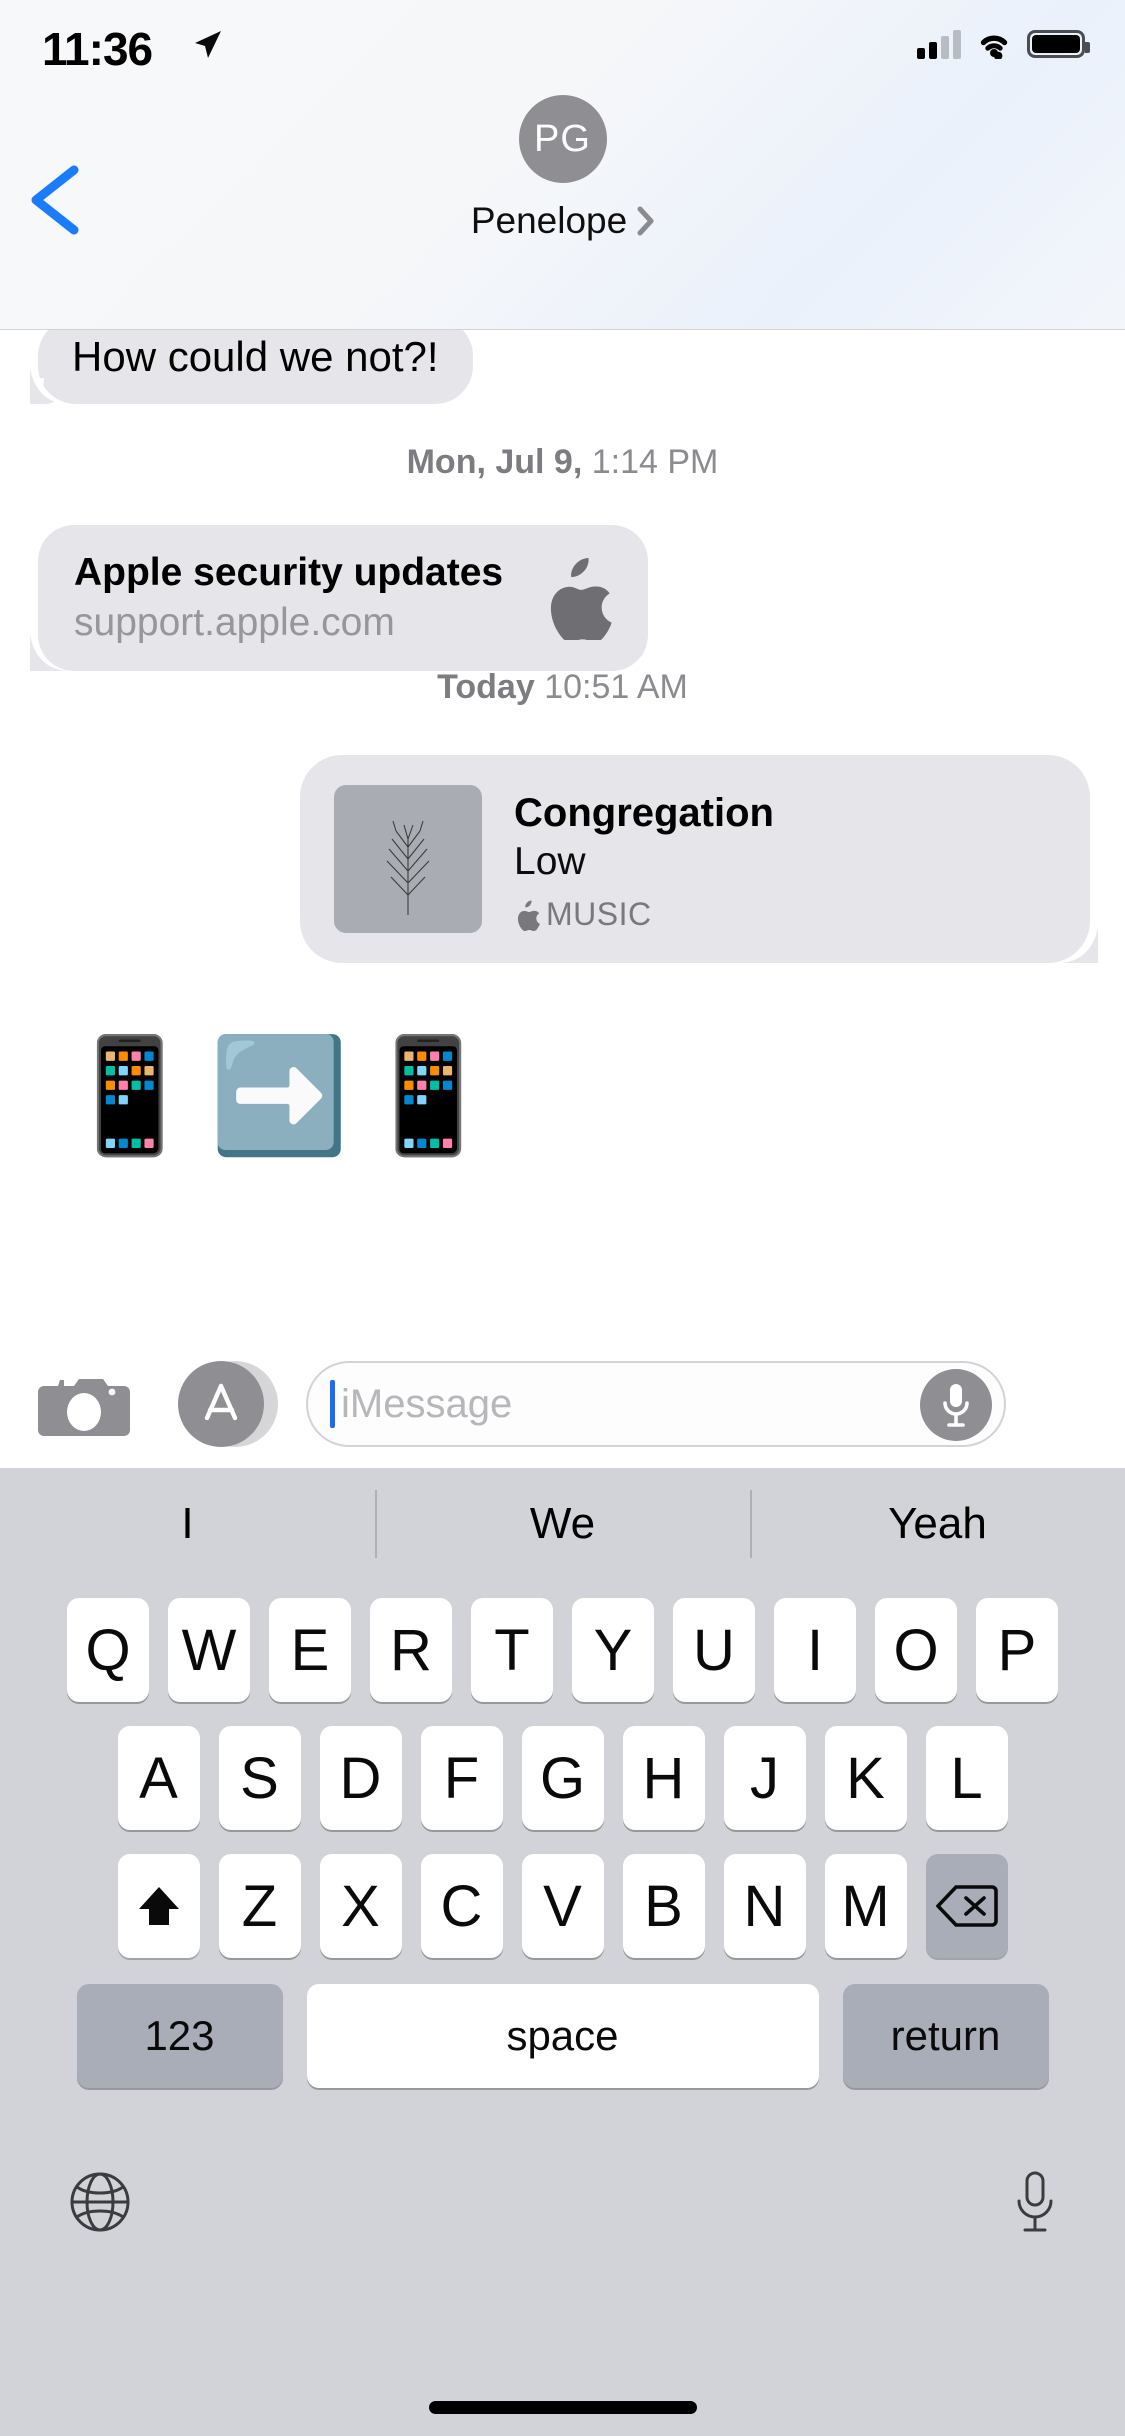  I want to click on delete-key, so click(966, 1906).